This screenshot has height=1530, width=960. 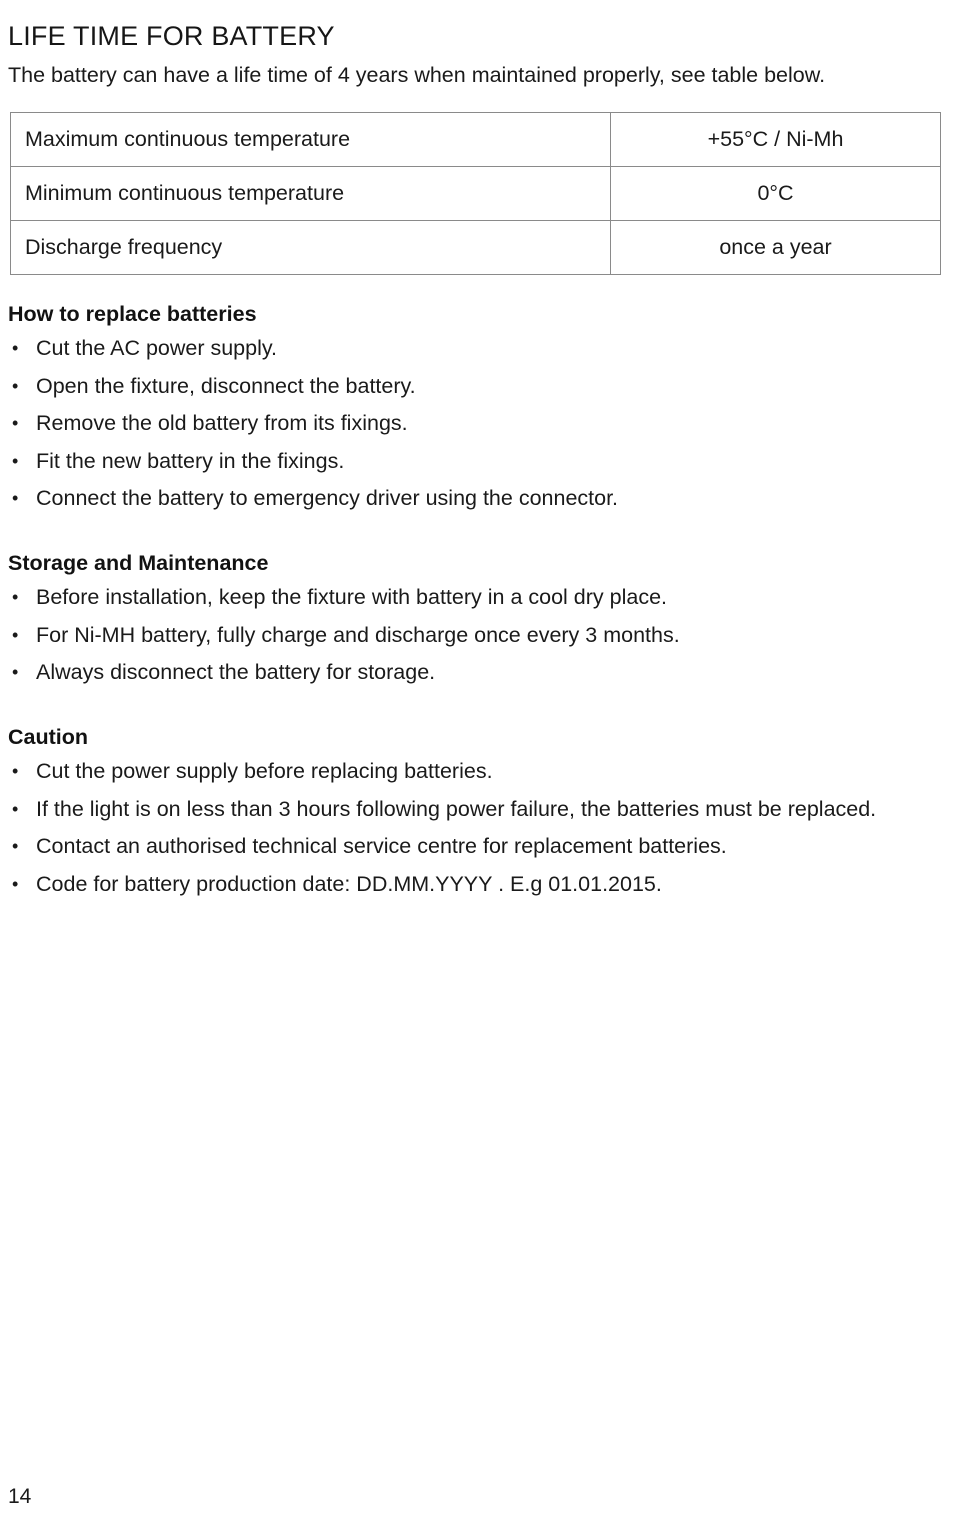 I want to click on section-heading: Caution, so click(x=48, y=737).